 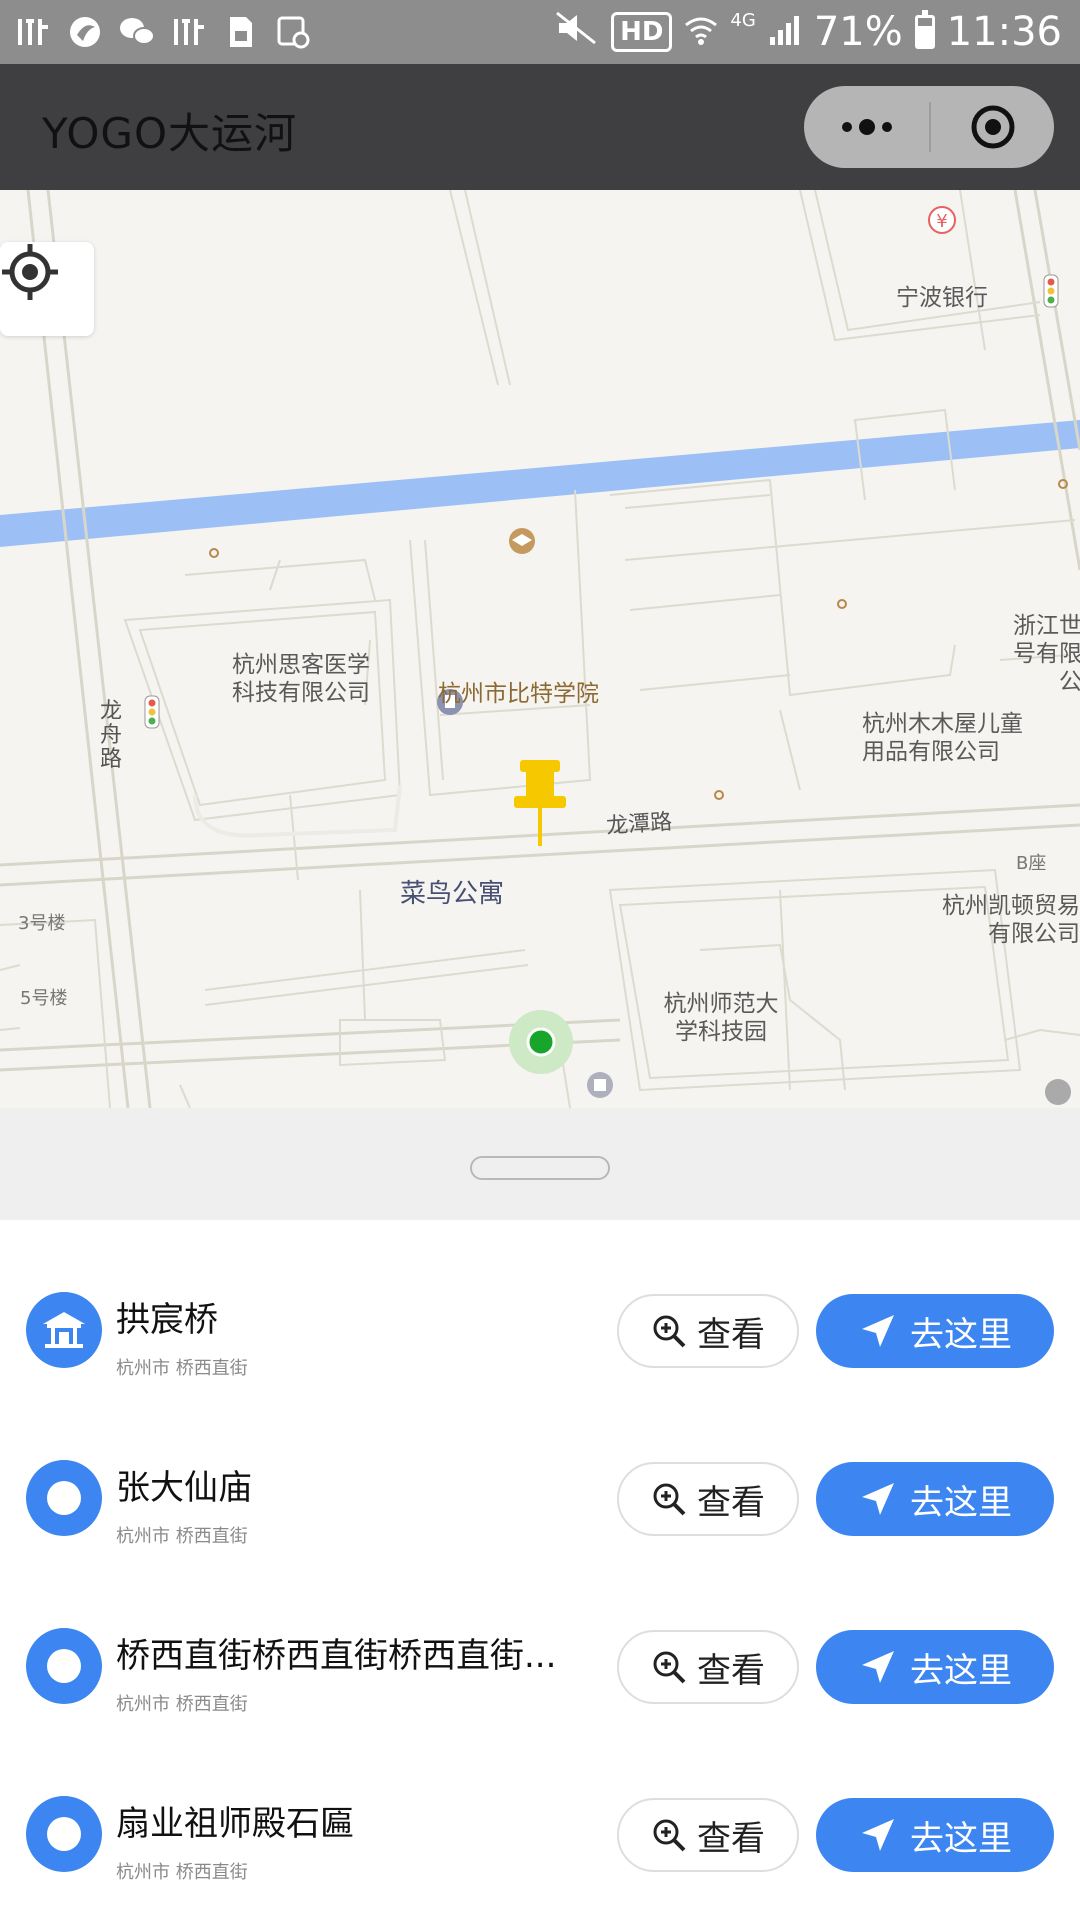 What do you see at coordinates (540, 127) in the screenshot?
I see `title-bar: YOGO大运河` at bounding box center [540, 127].